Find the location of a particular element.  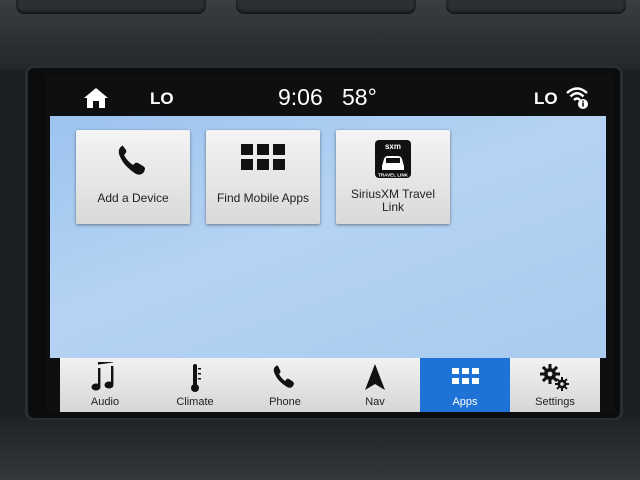

bottom-nav-bar: Audio Climate Phone Nav Apps Settings is located at coordinates (330, 385).